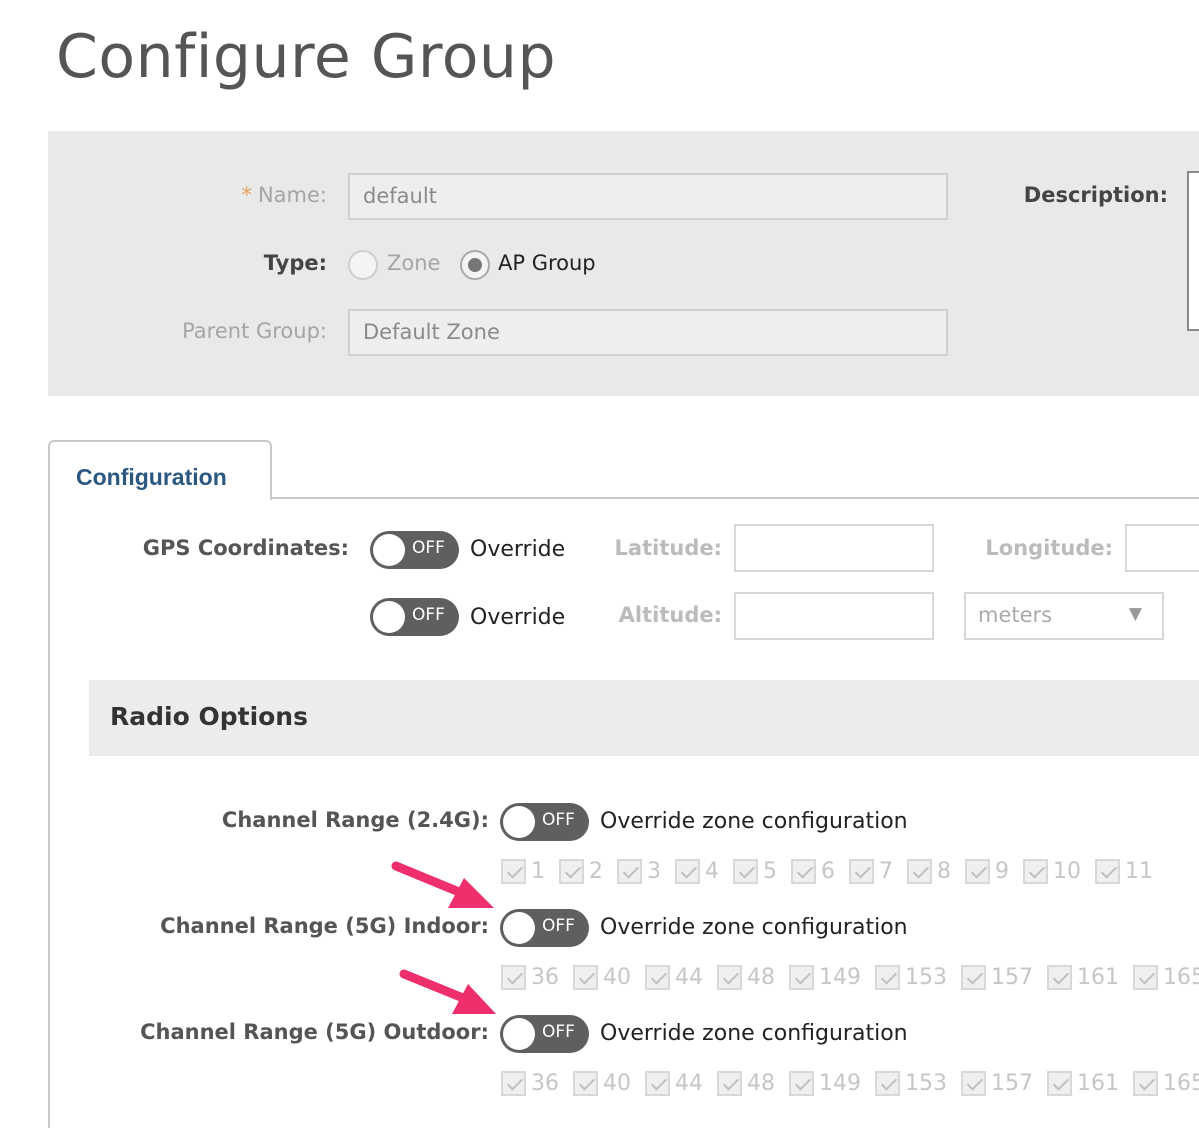 This screenshot has width=1199, height=1128. What do you see at coordinates (754, 1033) in the screenshot?
I see `channel-range-5g-outdoor-override-text: Override zone configuration` at bounding box center [754, 1033].